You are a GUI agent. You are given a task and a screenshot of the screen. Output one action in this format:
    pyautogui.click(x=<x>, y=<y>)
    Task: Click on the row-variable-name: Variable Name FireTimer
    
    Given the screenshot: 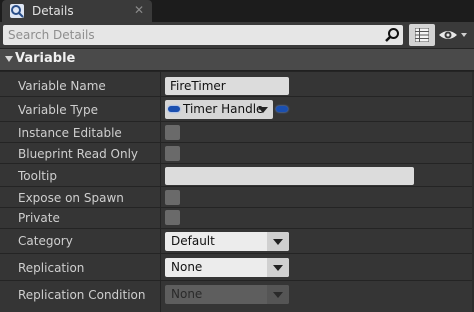 What is the action you would take?
    pyautogui.click(x=237, y=84)
    